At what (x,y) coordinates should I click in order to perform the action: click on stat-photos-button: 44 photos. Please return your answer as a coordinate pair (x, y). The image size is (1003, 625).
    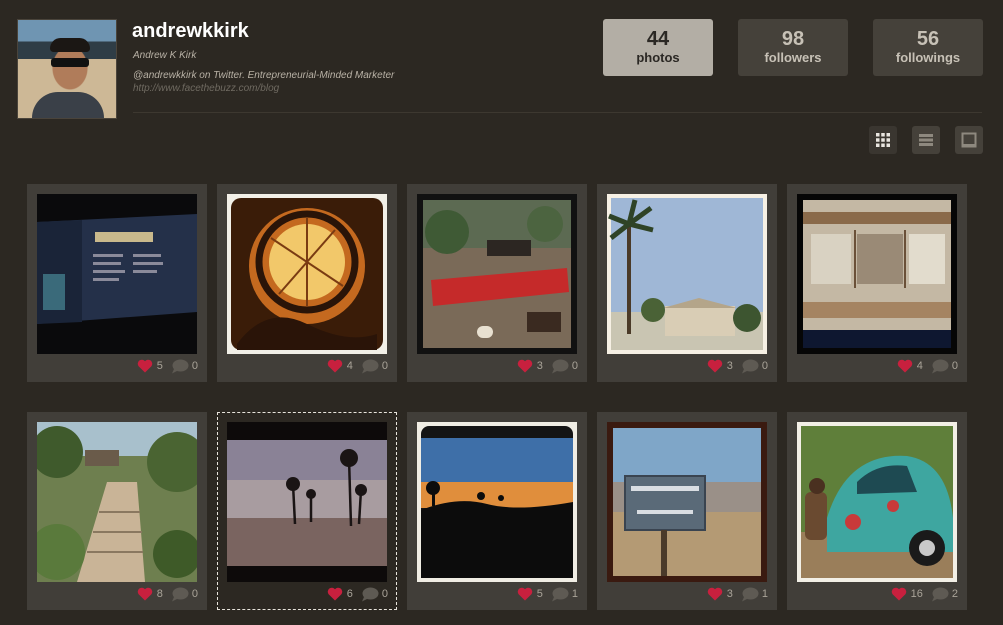
    Looking at the image, I should click on (658, 47).